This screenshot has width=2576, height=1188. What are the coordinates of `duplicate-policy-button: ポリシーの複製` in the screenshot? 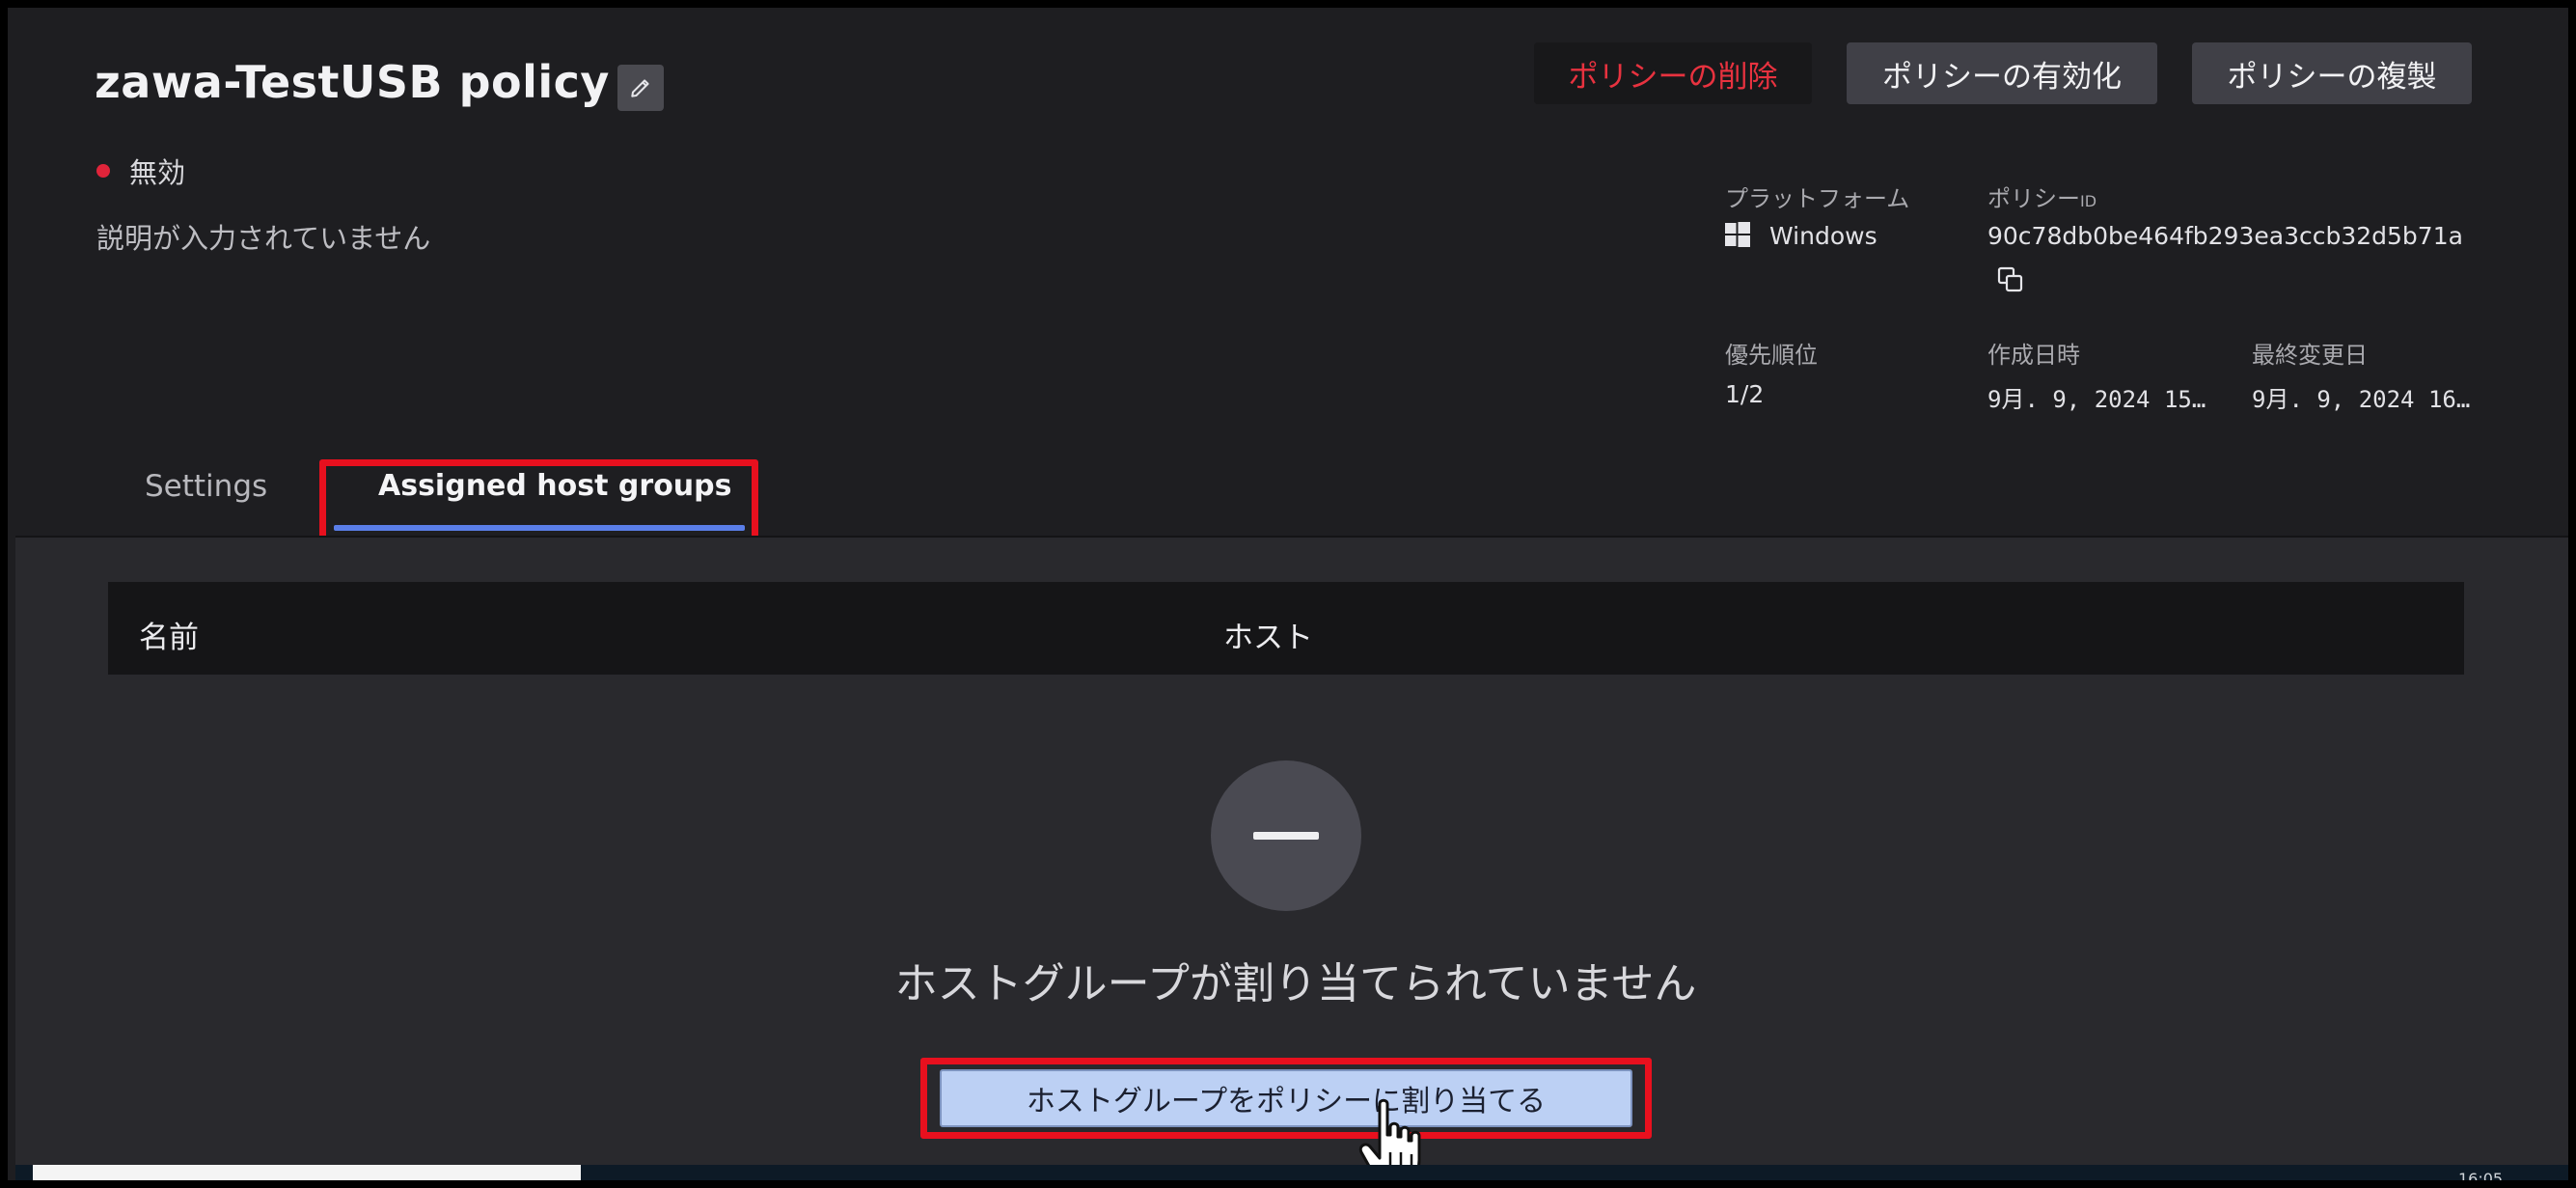 It's located at (2332, 73).